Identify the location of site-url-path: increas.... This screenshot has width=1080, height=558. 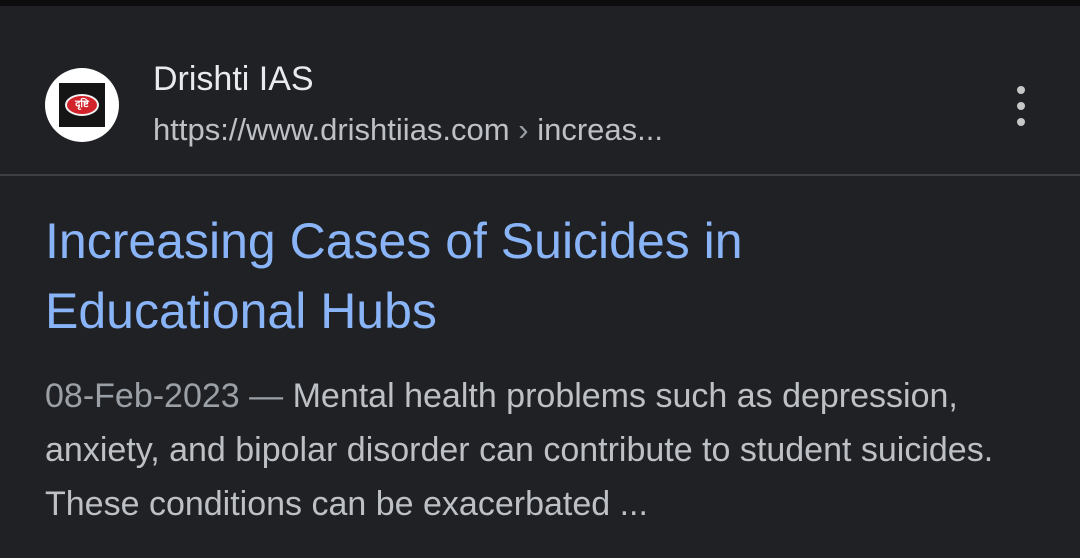
(600, 129).